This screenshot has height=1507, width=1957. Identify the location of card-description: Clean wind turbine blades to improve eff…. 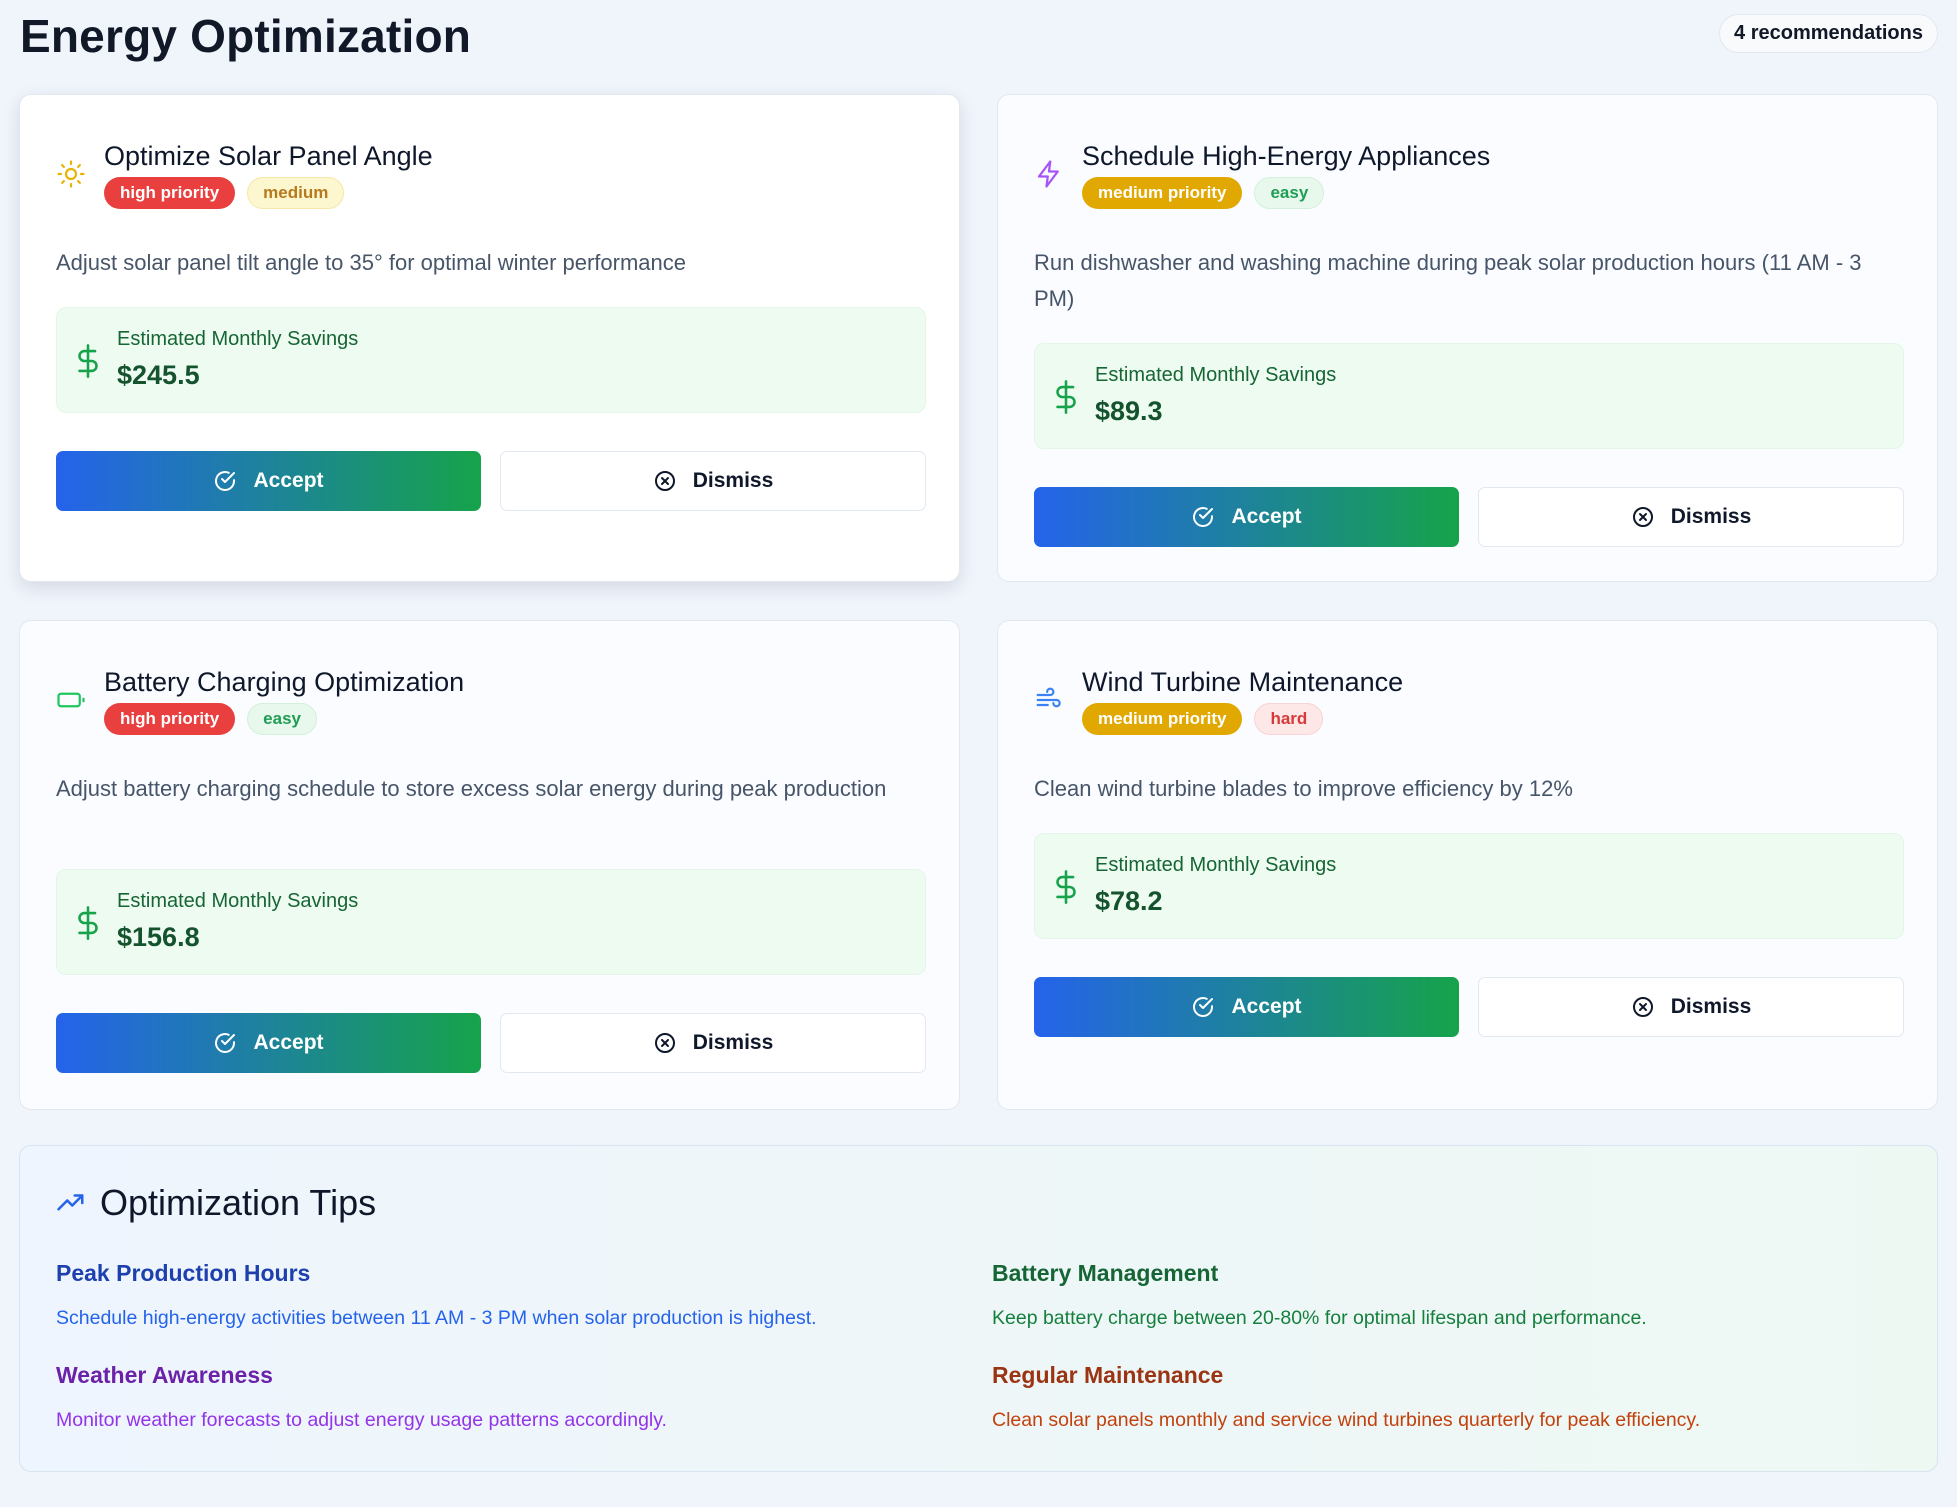
(1303, 788).